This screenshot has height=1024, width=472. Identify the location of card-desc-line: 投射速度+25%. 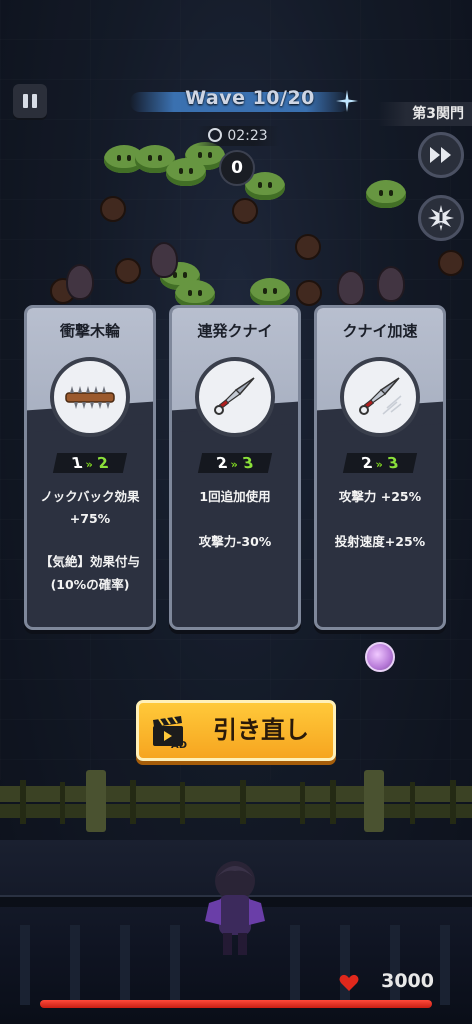
(380, 541).